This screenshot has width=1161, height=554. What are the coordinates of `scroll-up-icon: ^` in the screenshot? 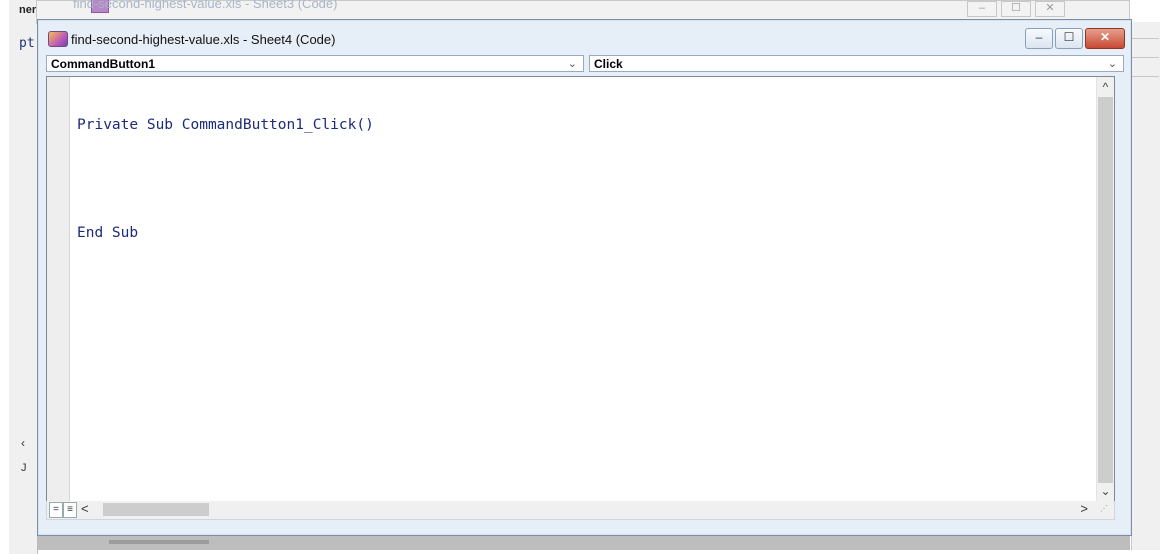 It's located at (1105, 87).